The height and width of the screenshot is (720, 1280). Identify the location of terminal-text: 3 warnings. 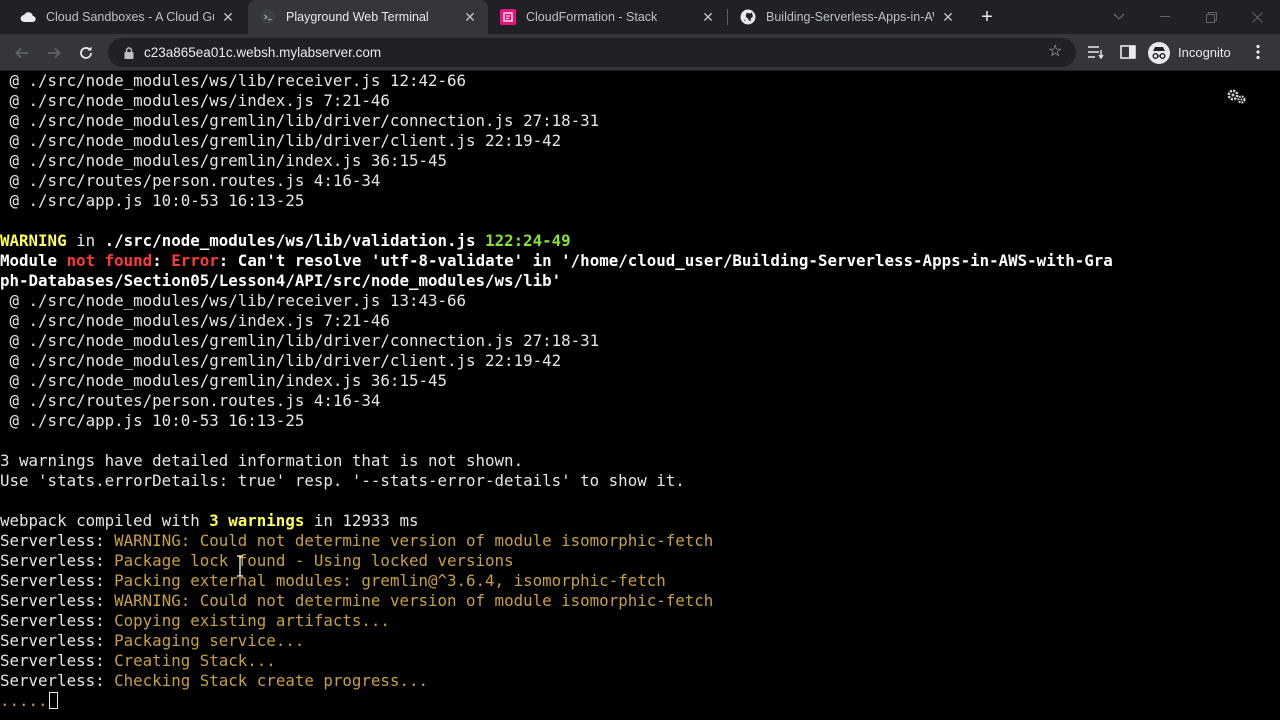
(257, 520).